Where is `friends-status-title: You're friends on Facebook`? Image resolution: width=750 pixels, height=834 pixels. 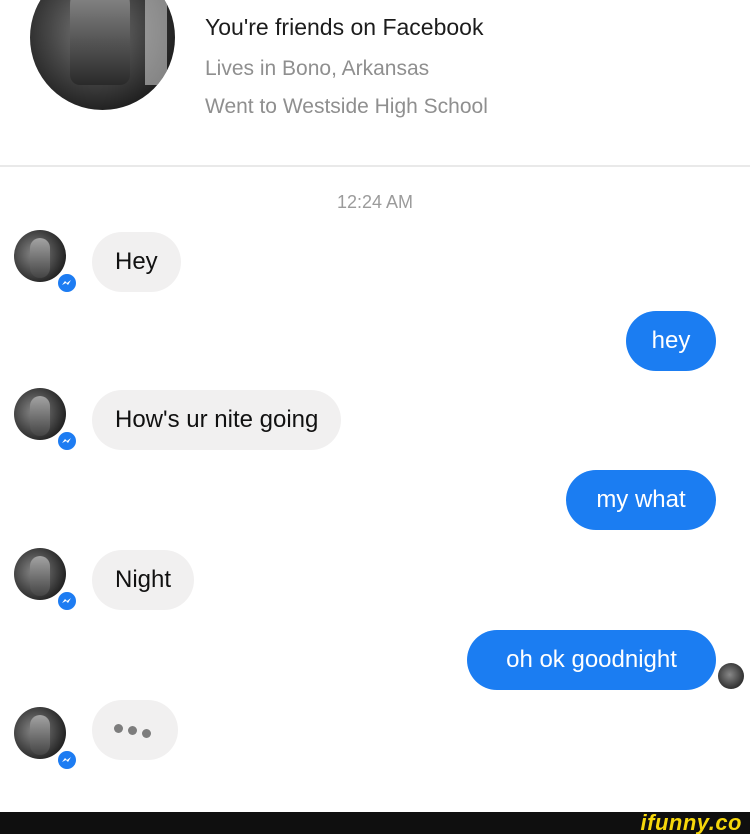 friends-status-title: You're friends on Facebook is located at coordinates (344, 27).